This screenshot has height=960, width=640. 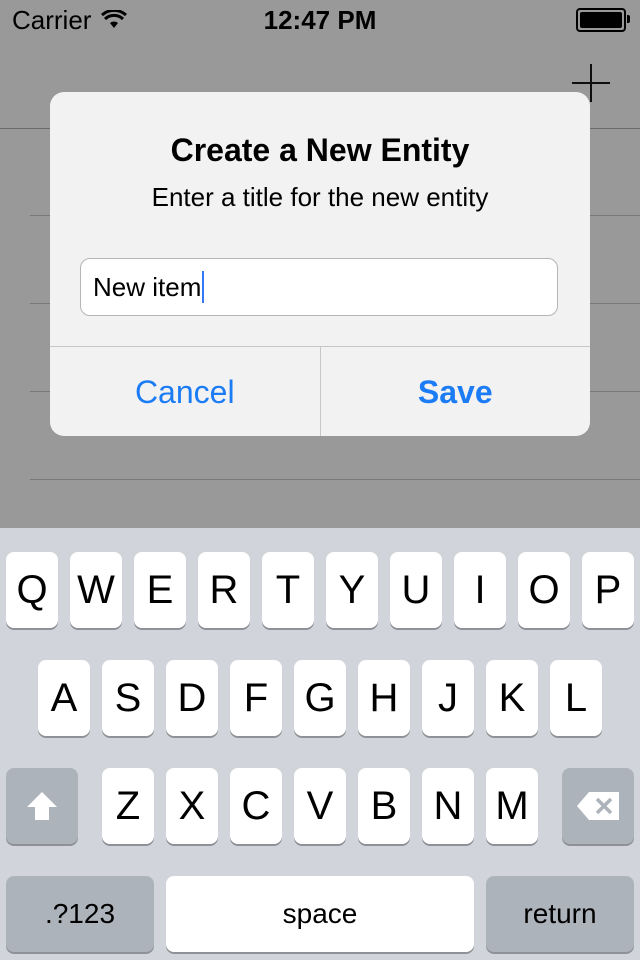 What do you see at coordinates (64, 698) in the screenshot?
I see `key-a: A` at bounding box center [64, 698].